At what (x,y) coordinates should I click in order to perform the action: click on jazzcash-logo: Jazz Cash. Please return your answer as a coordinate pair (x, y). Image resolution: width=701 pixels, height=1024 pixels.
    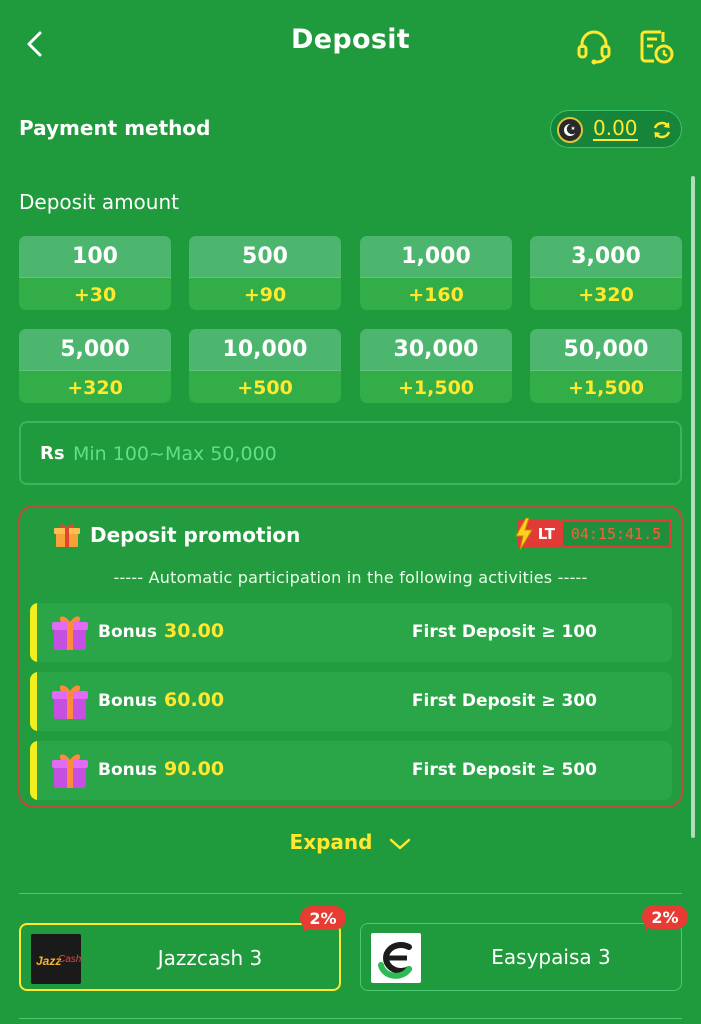
    Looking at the image, I should click on (56, 959).